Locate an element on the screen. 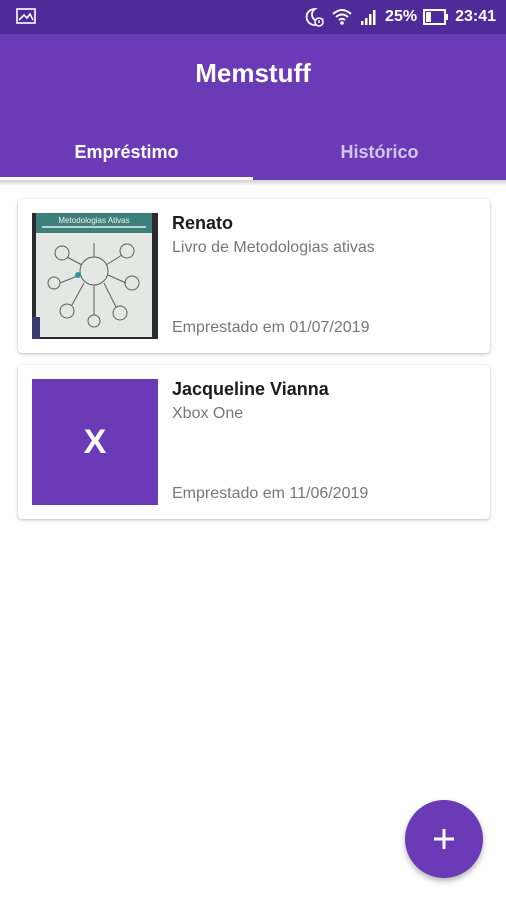 Image resolution: width=506 pixels, height=900 pixels. battery-percent: 25% is located at coordinates (401, 16).